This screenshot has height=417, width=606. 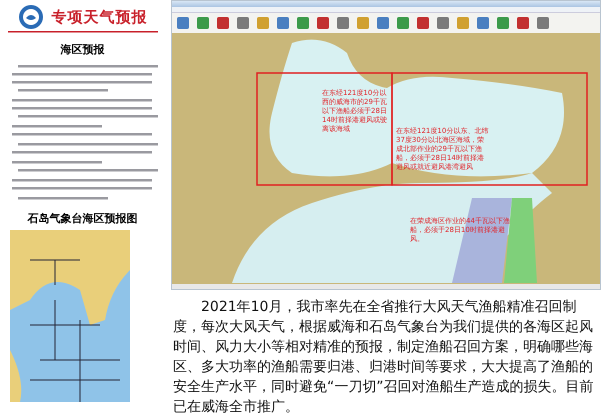 What do you see at coordinates (82, 218) in the screenshot?
I see `map-title: 石岛气象台海区预报图` at bounding box center [82, 218].